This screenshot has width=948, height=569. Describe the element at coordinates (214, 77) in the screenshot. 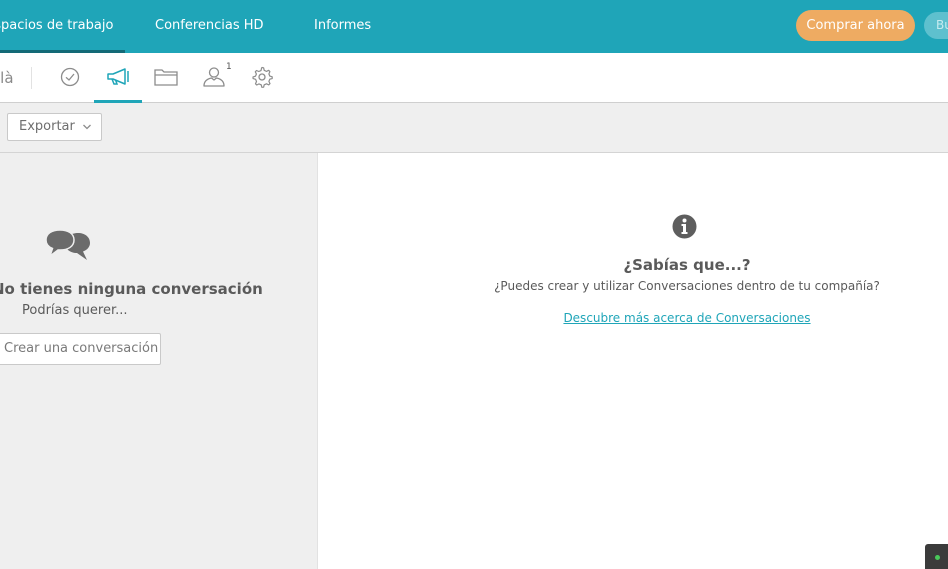

I see `user-icon` at that location.